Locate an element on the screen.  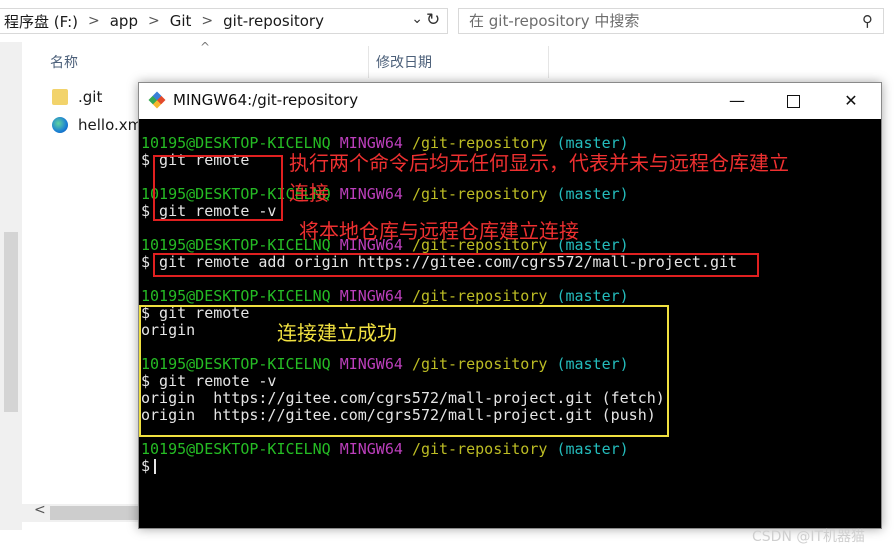
title-bar: MINGW64:/git-repository — ✕ is located at coordinates (510, 101).